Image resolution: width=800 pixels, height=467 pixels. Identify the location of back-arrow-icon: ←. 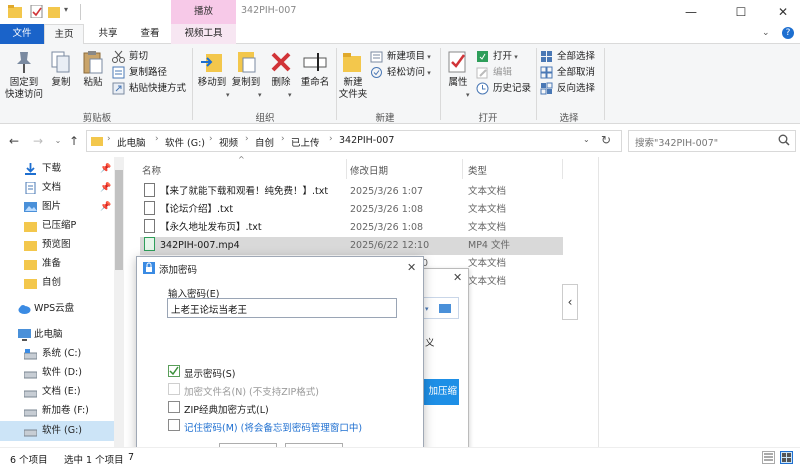
(14, 141).